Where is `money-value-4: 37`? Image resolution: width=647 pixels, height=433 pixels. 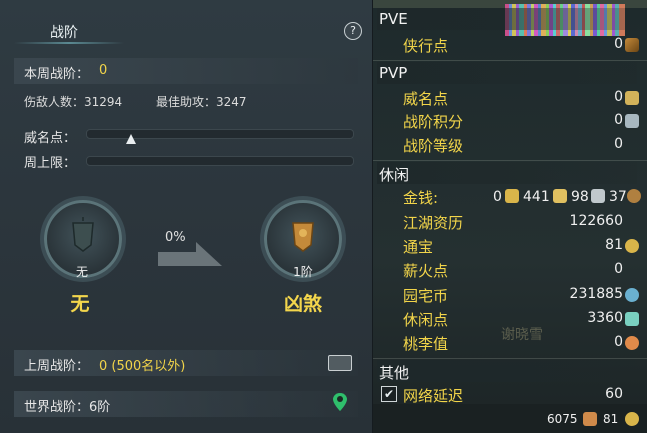 money-value-4: 37 is located at coordinates (618, 197).